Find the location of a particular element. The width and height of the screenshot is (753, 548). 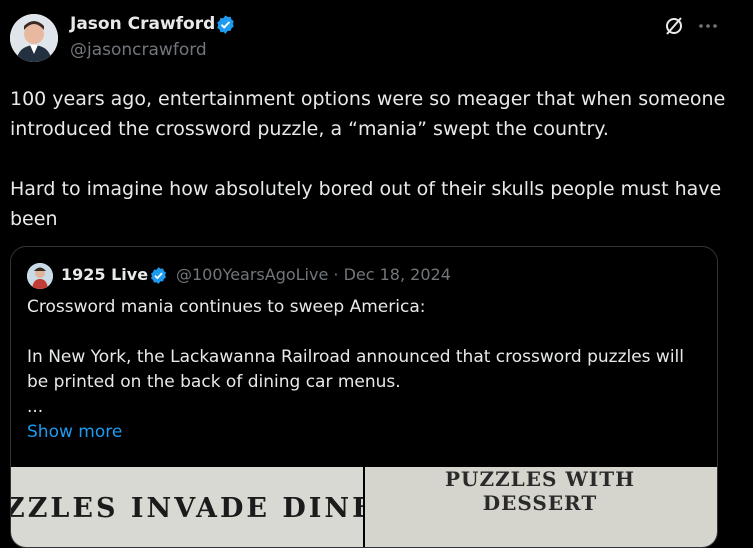

quote-avatar is located at coordinates (40, 276).